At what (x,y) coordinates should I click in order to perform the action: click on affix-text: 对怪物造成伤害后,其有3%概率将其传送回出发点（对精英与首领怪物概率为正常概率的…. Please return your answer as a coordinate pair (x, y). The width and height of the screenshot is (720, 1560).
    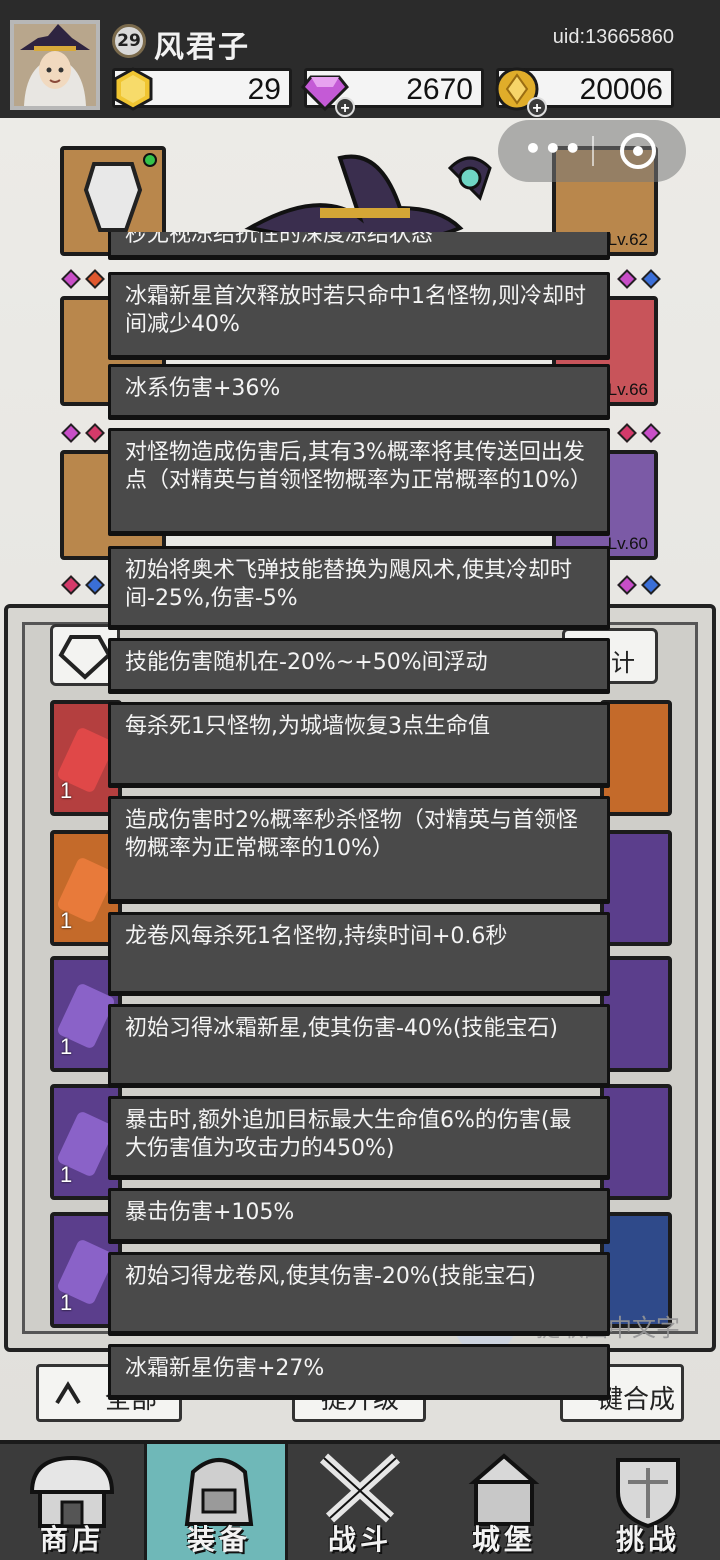
    Looking at the image, I should click on (358, 466).